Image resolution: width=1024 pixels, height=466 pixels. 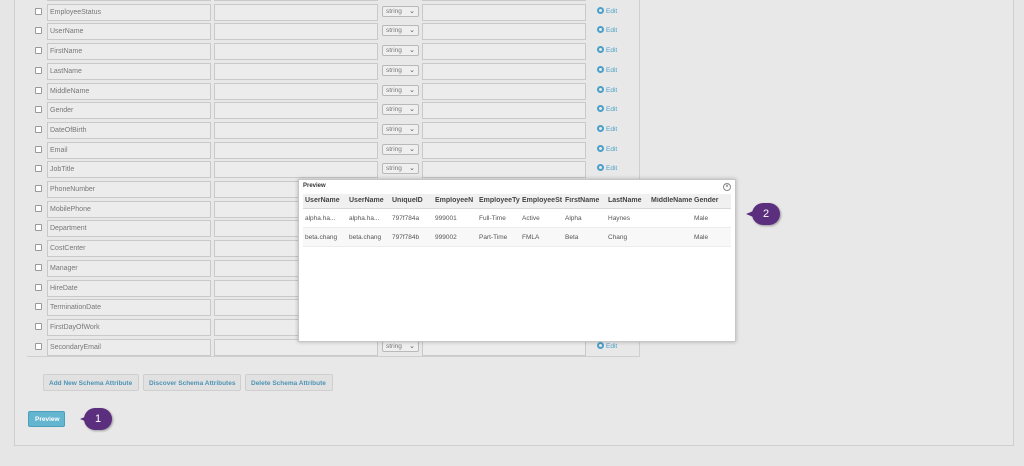 I want to click on attribute-name-field: MiddleName, so click(x=129, y=91).